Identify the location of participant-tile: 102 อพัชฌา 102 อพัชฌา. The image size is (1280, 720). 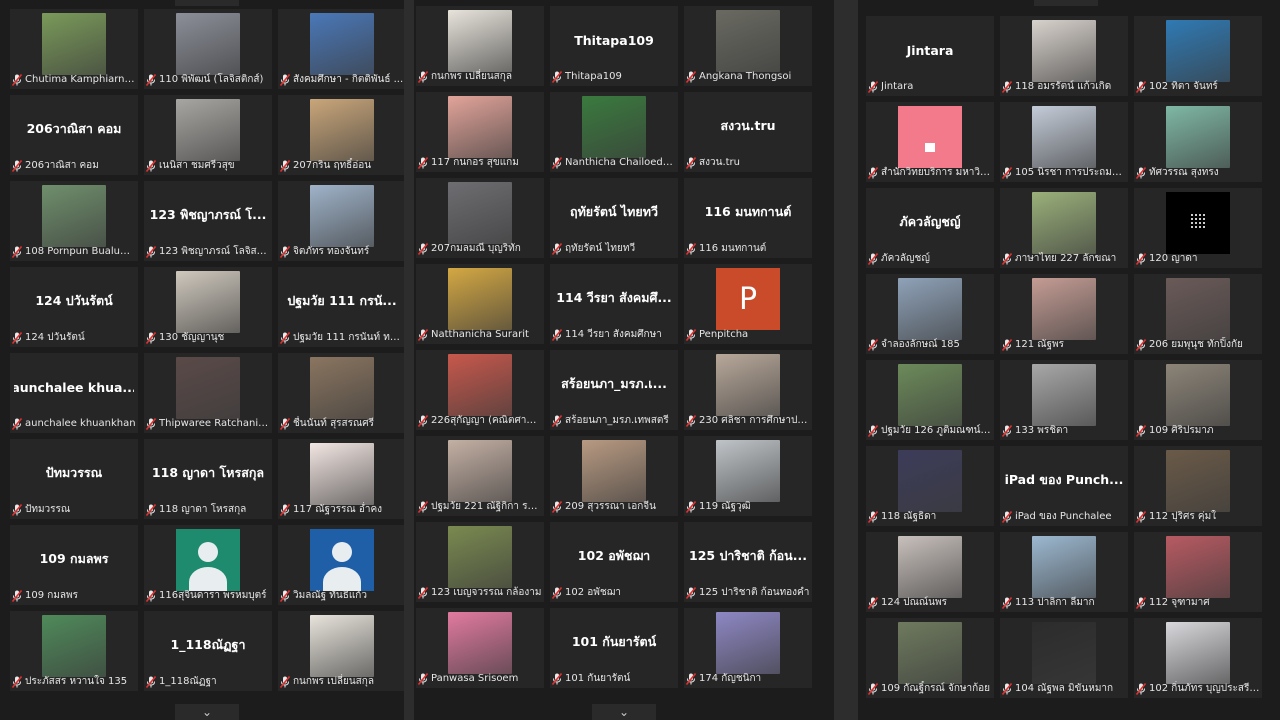
(614, 562).